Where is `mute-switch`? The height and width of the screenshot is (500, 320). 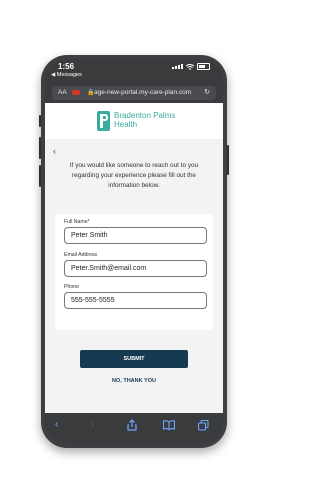 mute-switch is located at coordinates (40, 121).